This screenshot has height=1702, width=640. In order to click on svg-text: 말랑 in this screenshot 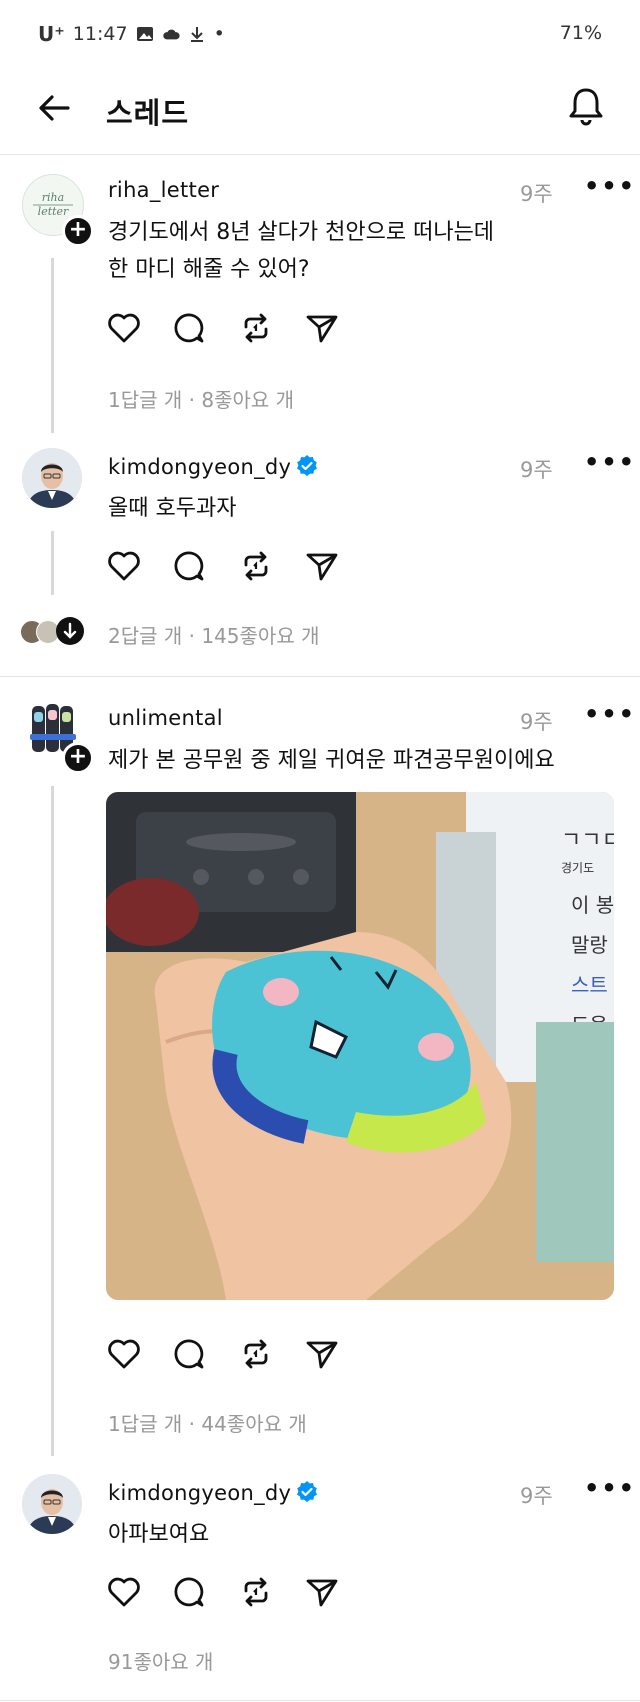, I will do `click(589, 945)`.